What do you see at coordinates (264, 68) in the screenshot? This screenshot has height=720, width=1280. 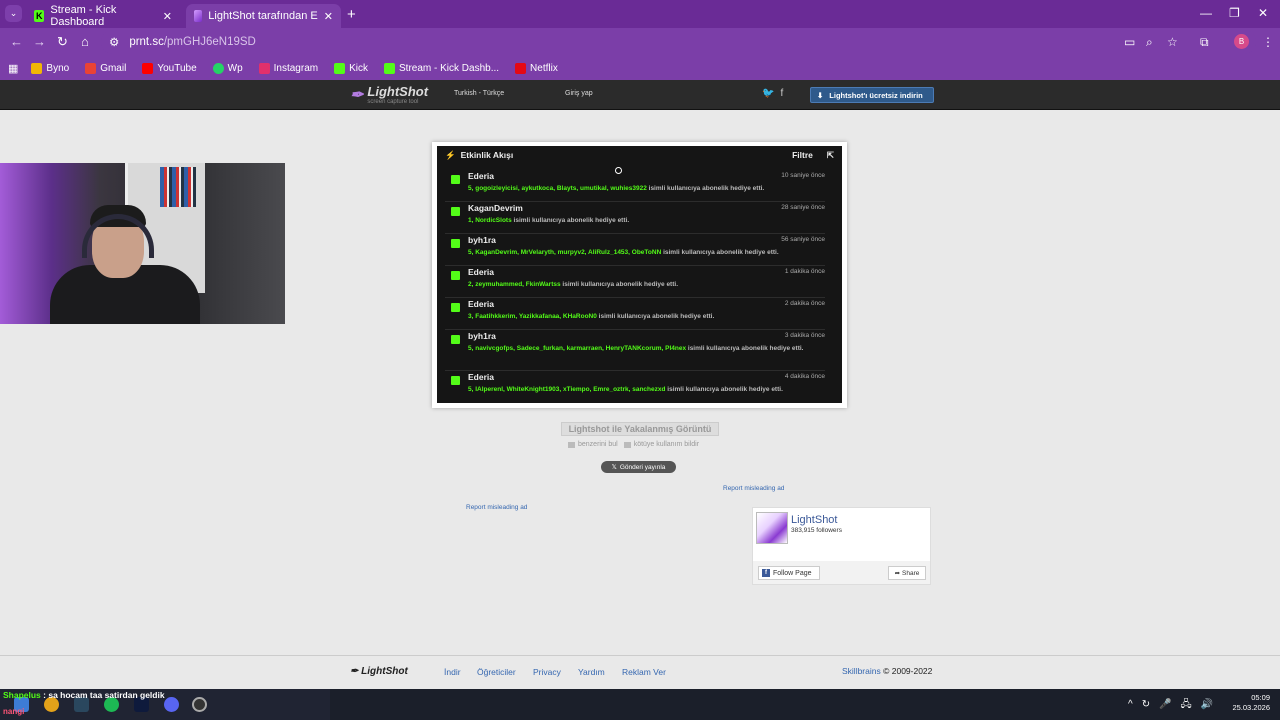 I see `instagram-icon` at bounding box center [264, 68].